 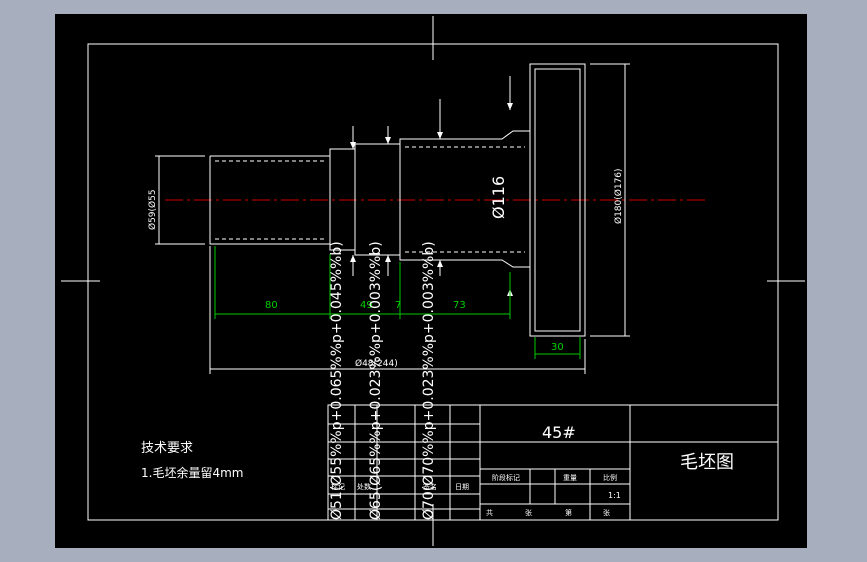 I want to click on tb-sheet-2: 张, so click(x=606, y=512).